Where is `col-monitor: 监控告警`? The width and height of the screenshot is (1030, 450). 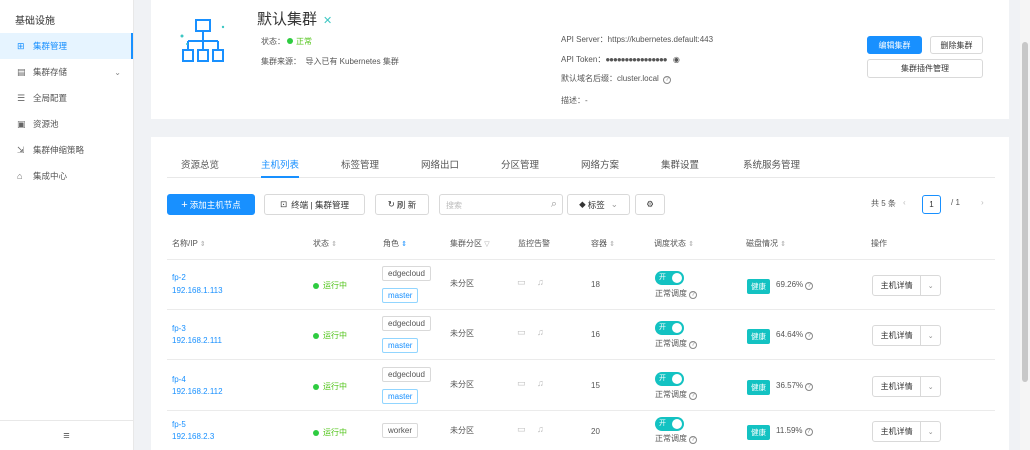 col-monitor: 监控告警 is located at coordinates (534, 243).